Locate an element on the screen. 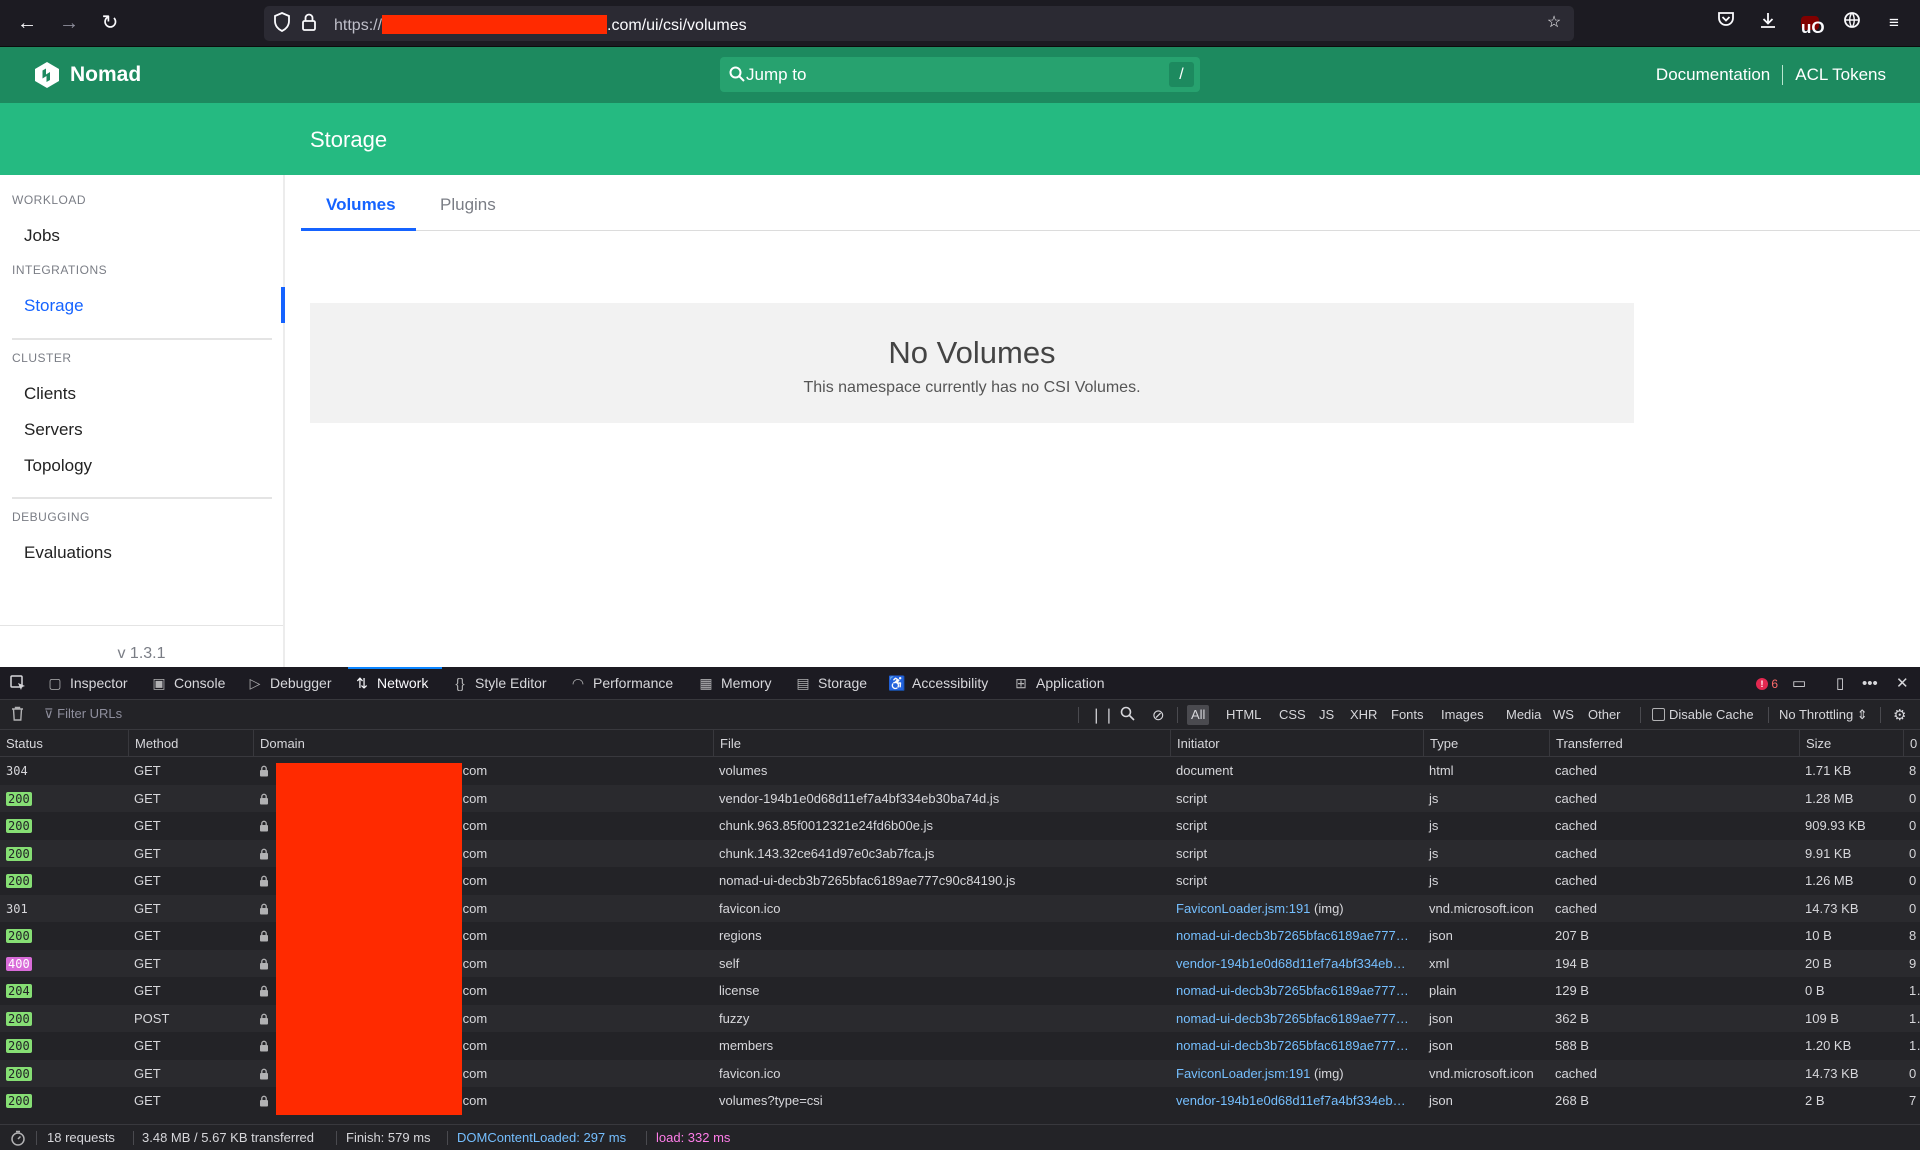  column-transferred: Transferred is located at coordinates (1674, 743).